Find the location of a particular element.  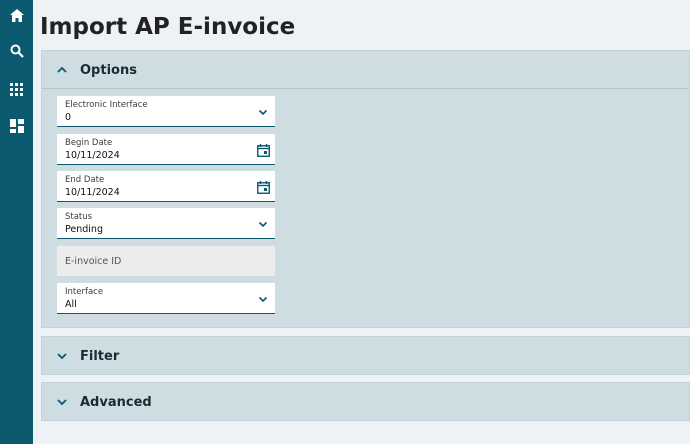

electronic-interface-select: Electronic Interface 0 is located at coordinates (166, 111).